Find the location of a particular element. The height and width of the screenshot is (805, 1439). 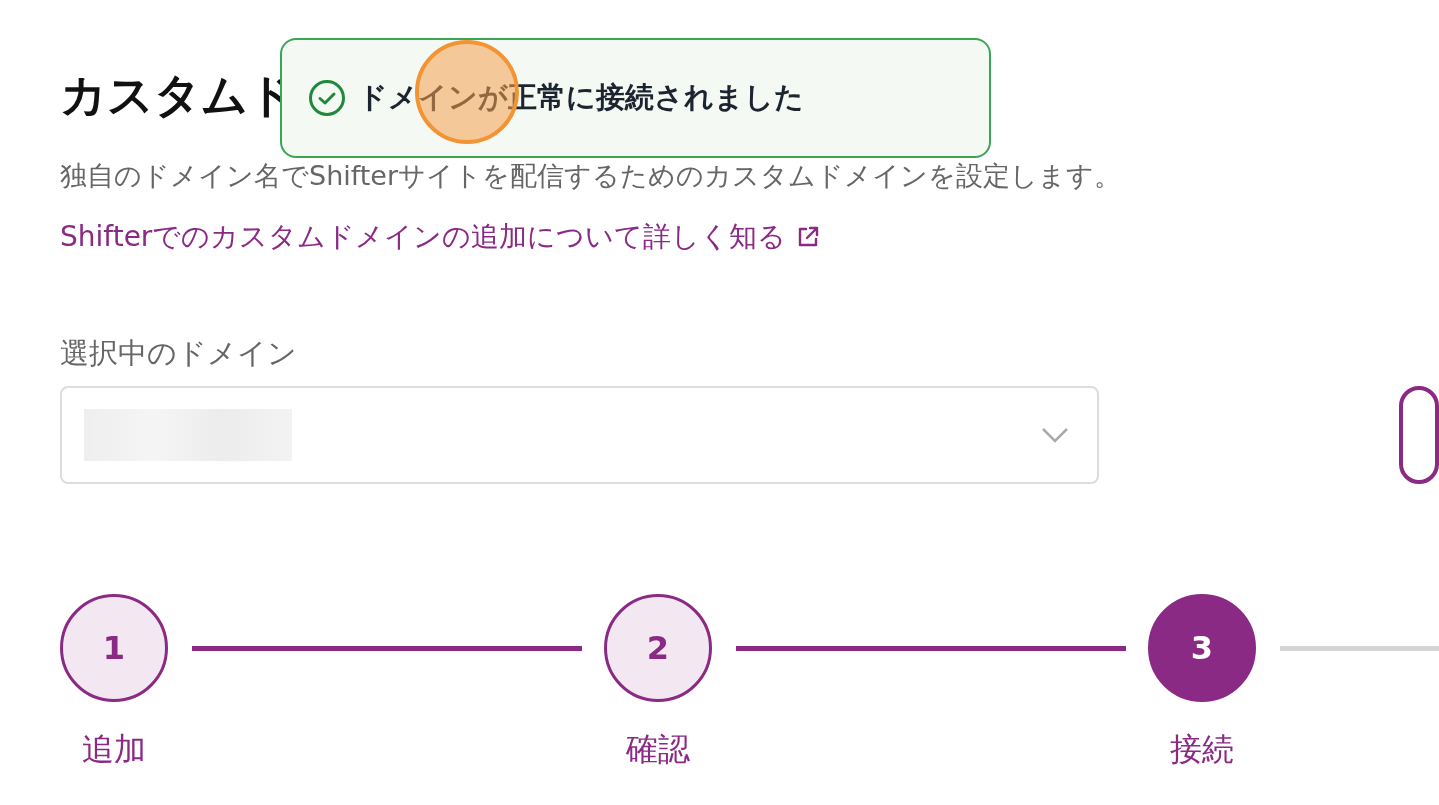

check-circle-icon is located at coordinates (327, 98).